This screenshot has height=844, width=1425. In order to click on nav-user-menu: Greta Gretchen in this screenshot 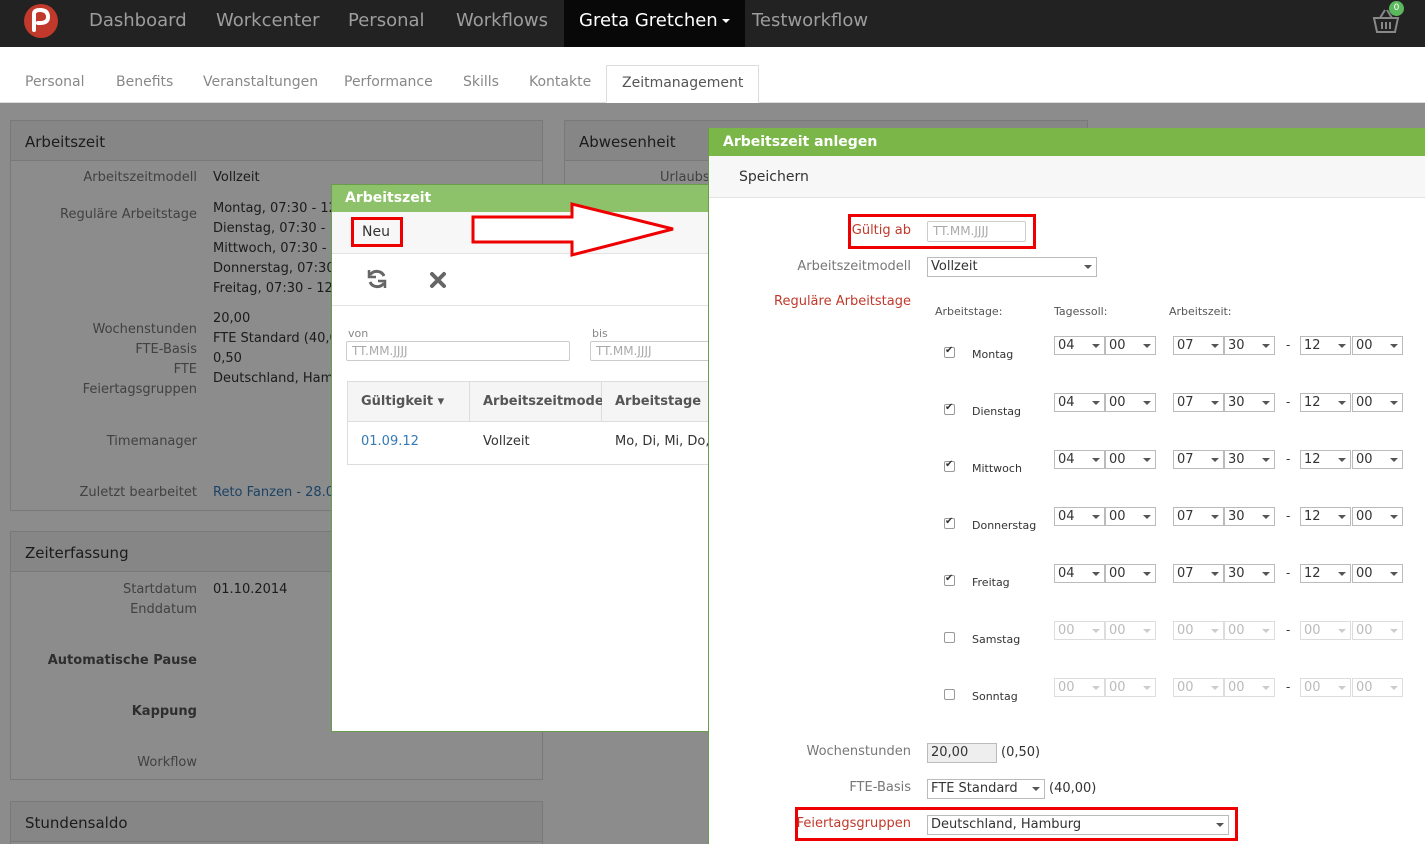, I will do `click(654, 23)`.